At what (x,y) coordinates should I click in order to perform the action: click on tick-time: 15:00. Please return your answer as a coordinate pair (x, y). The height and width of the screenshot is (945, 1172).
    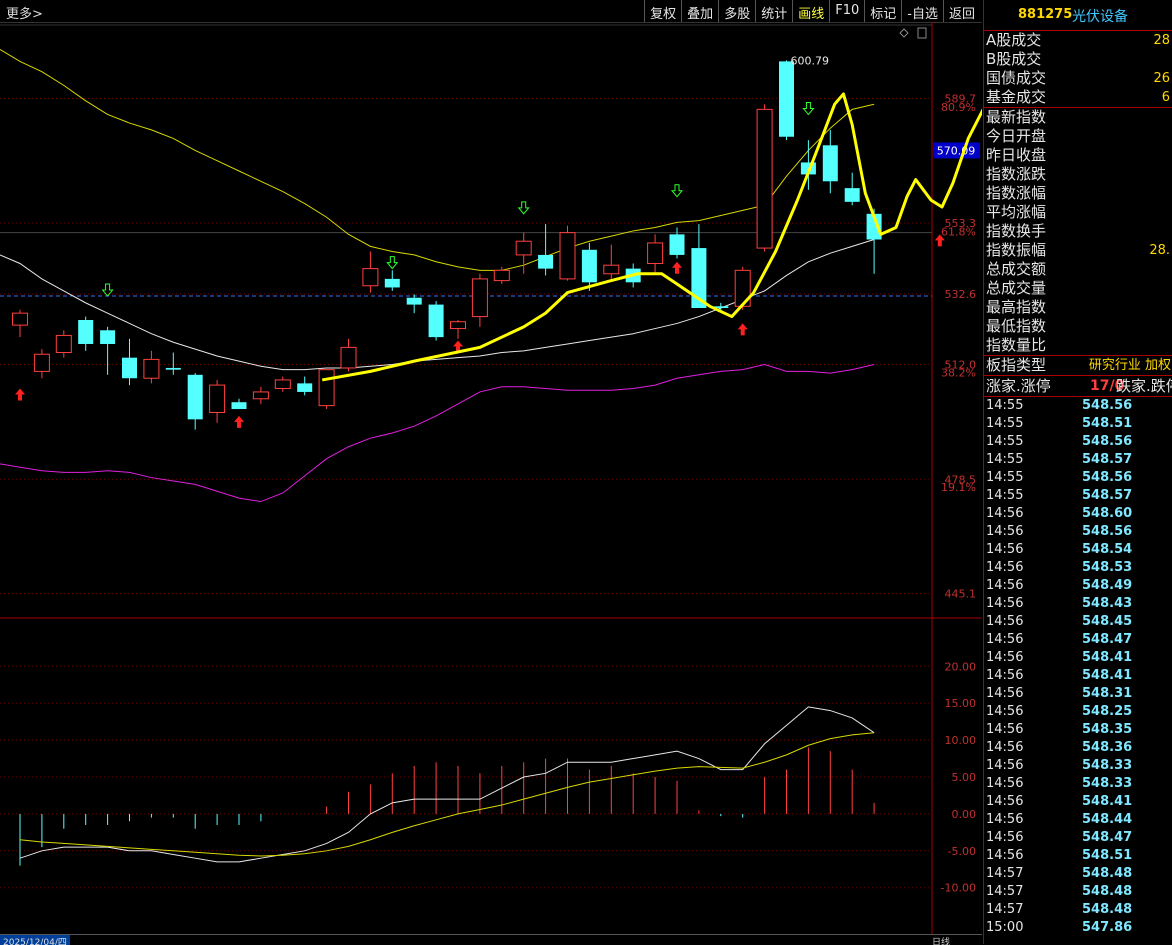
    Looking at the image, I should click on (1005, 927).